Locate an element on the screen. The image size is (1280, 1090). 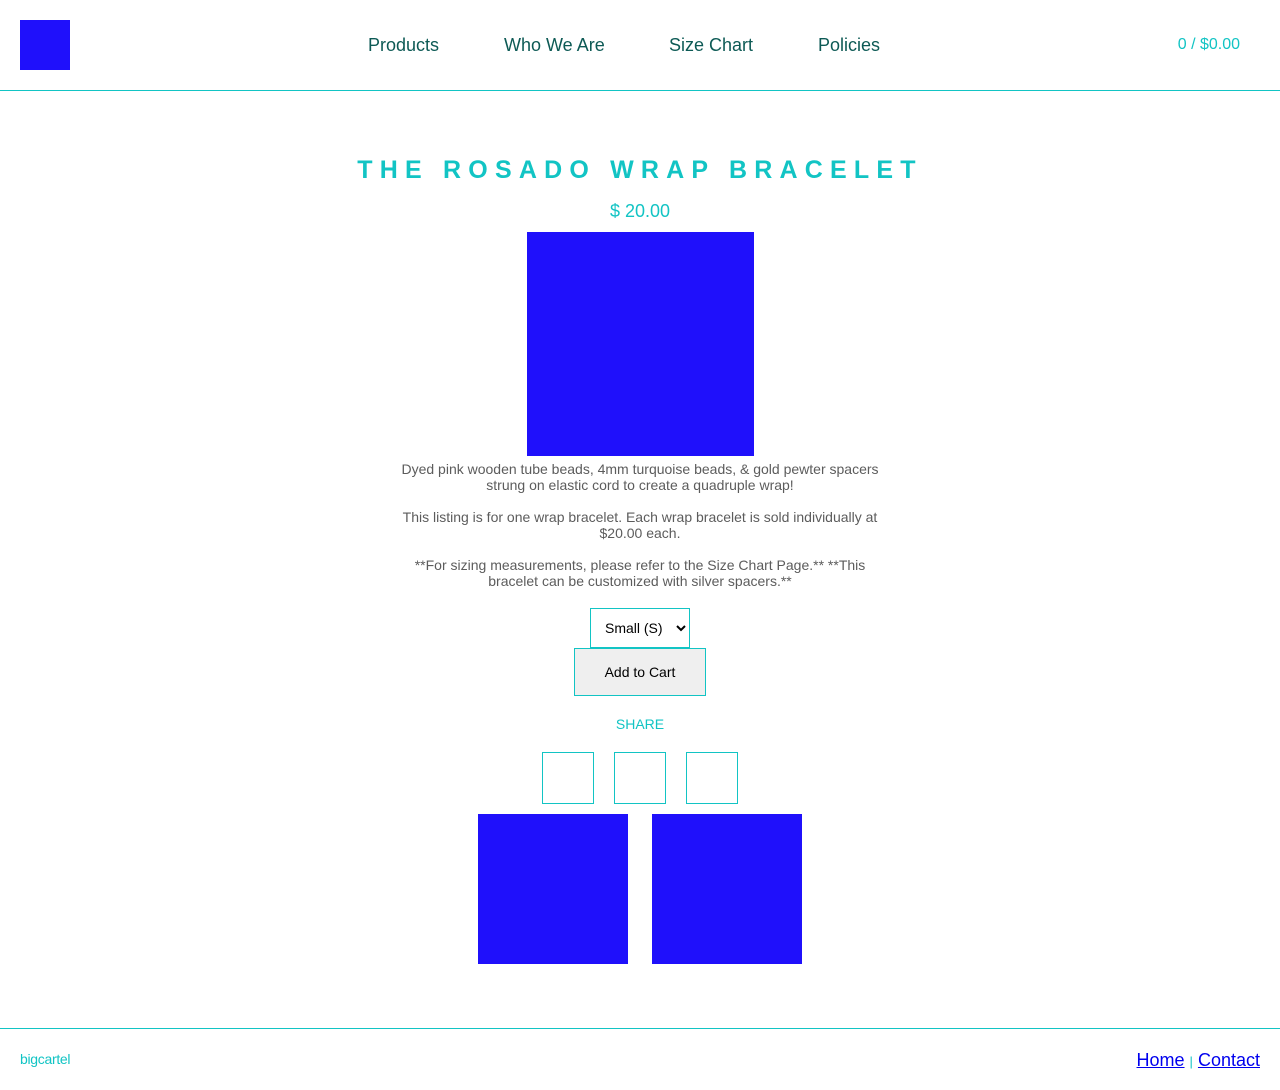
product-title: THE ROSADO WRAP BRACELET is located at coordinates (640, 170).